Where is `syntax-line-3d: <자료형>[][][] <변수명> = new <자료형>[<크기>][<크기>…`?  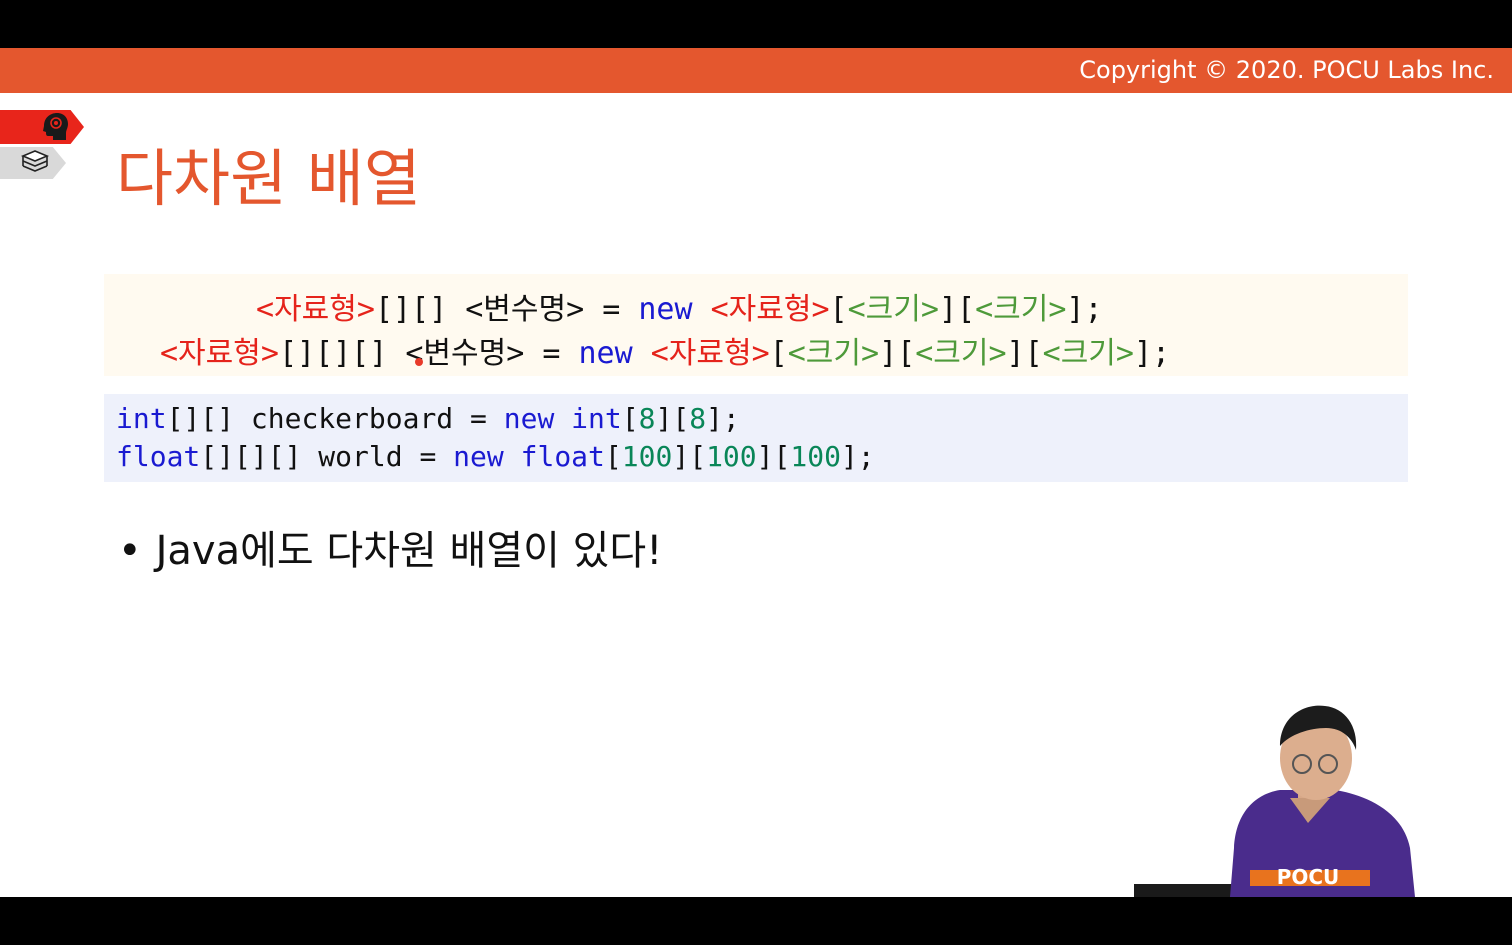 syntax-line-3d: <자료형>[][][] <변수명> = new <자료형>[<크기>][<크기>… is located at coordinates (665, 350).